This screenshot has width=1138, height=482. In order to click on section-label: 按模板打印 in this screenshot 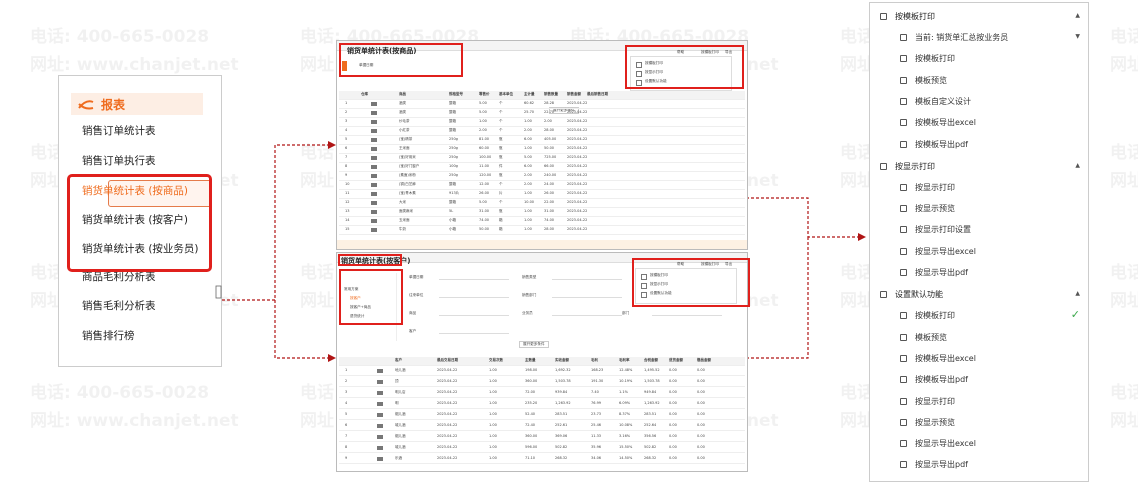, I will do `click(915, 16)`.